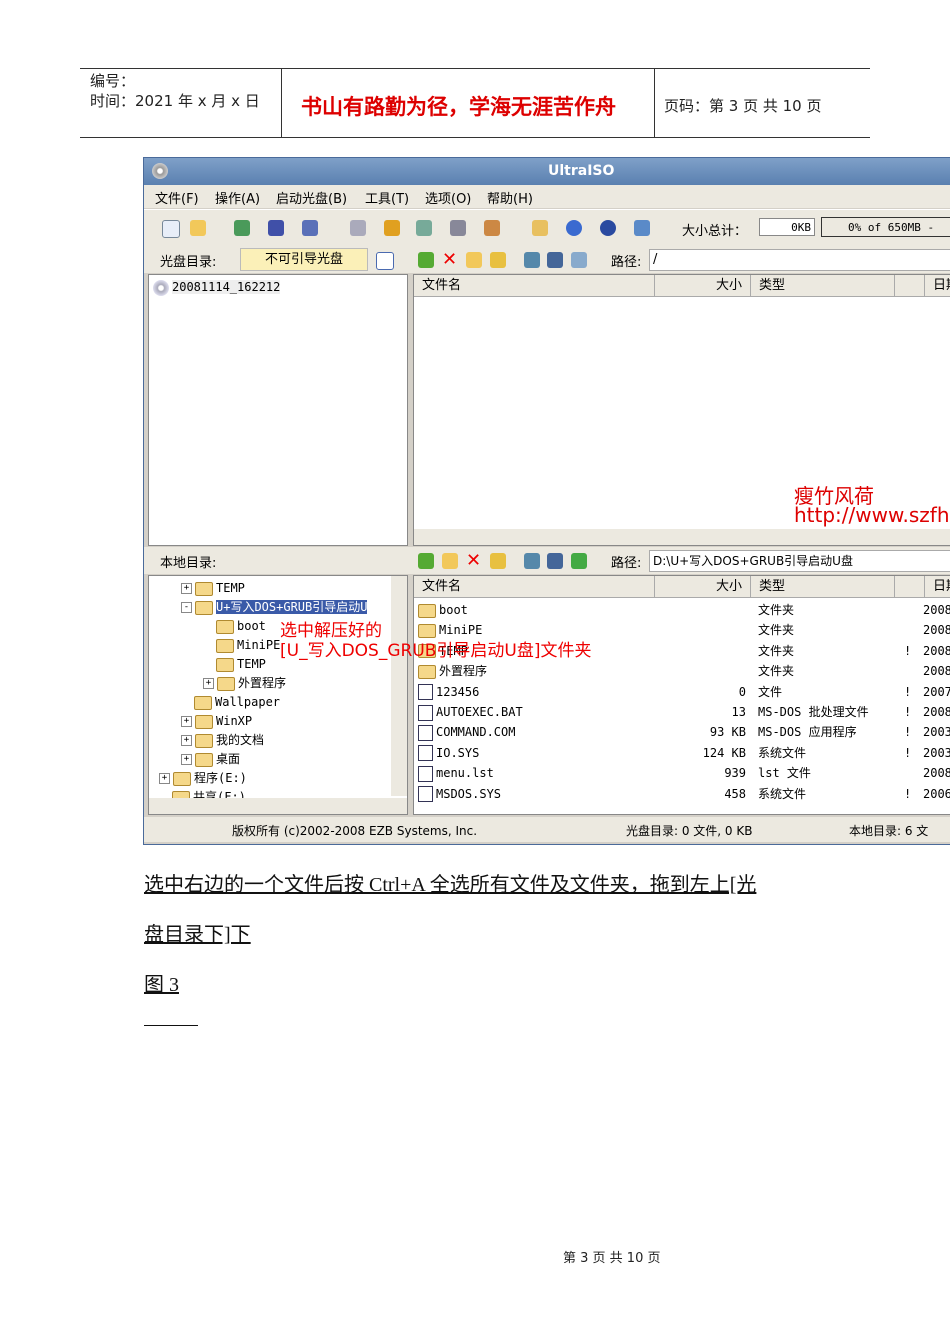 Image resolution: width=950 pixels, height=1344 pixels. What do you see at coordinates (936, 773) in the screenshot?
I see `file-date: 2008` at bounding box center [936, 773].